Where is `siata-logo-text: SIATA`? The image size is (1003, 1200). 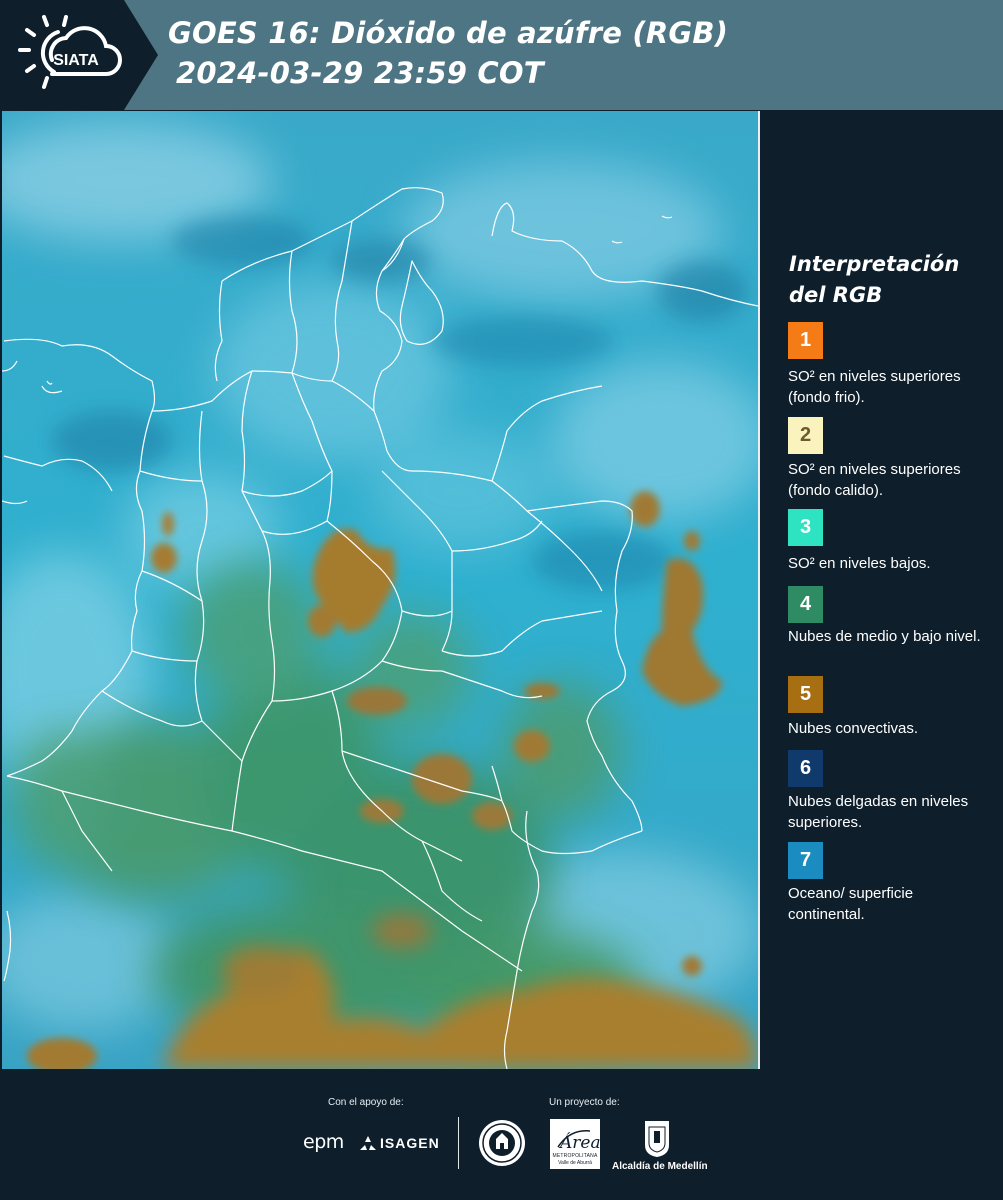 siata-logo-text: SIATA is located at coordinates (76, 60).